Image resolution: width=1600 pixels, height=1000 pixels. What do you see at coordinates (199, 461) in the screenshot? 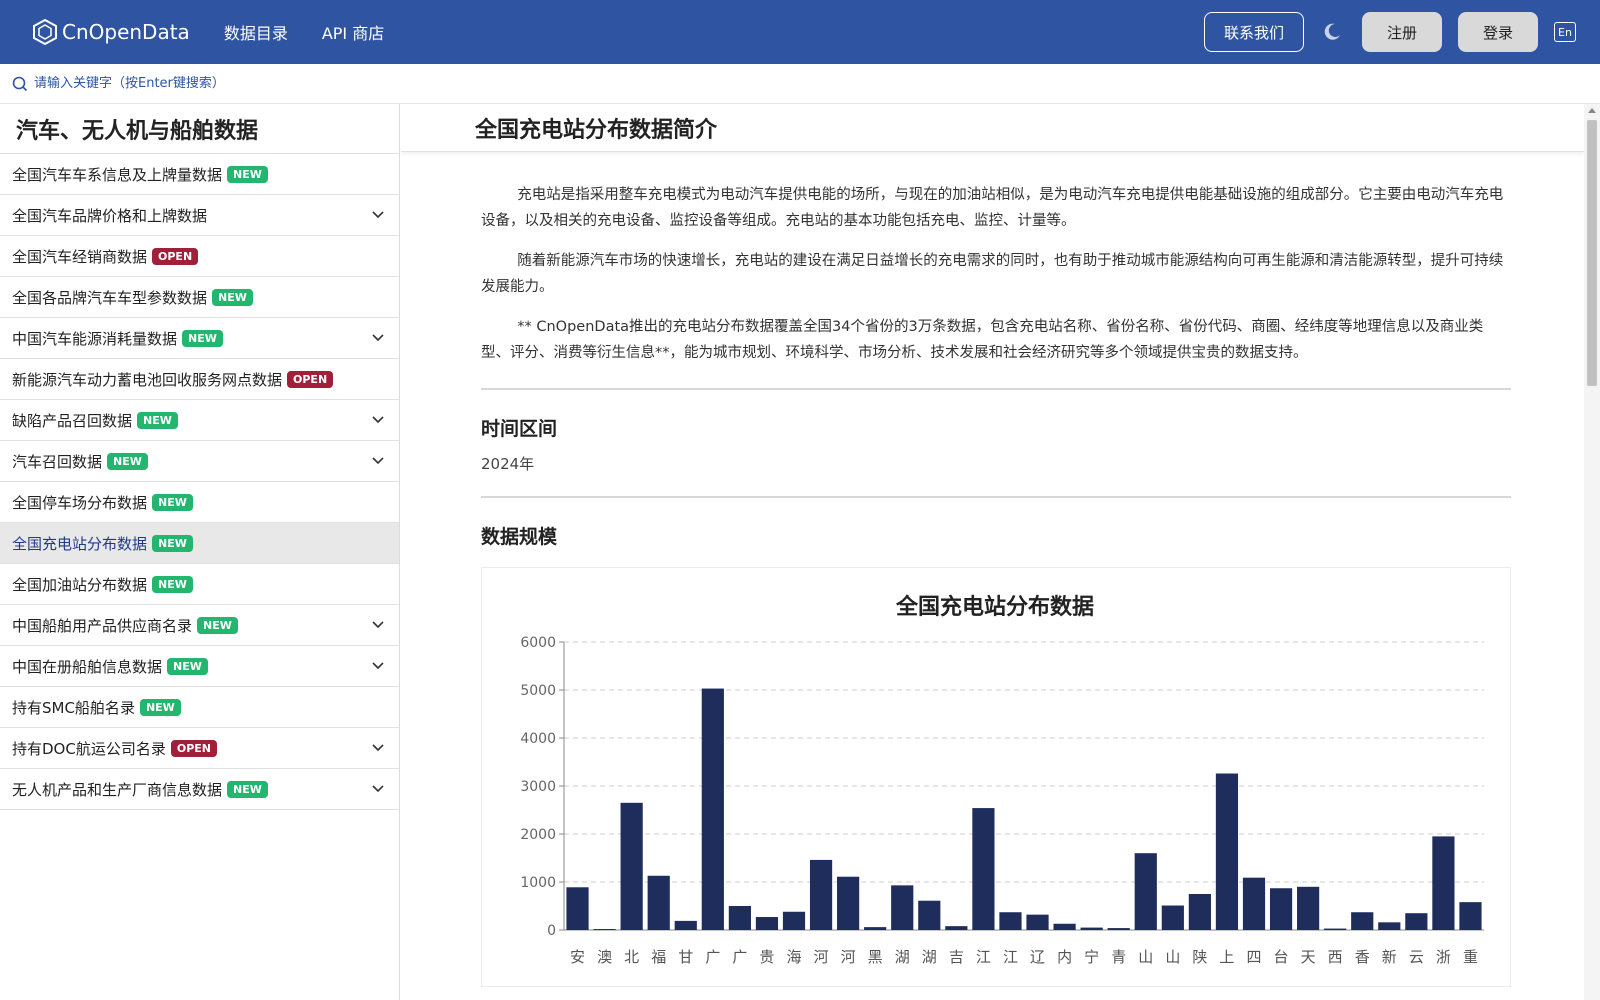
I see `sidebar-item: 汽车召回数据 NEW` at bounding box center [199, 461].